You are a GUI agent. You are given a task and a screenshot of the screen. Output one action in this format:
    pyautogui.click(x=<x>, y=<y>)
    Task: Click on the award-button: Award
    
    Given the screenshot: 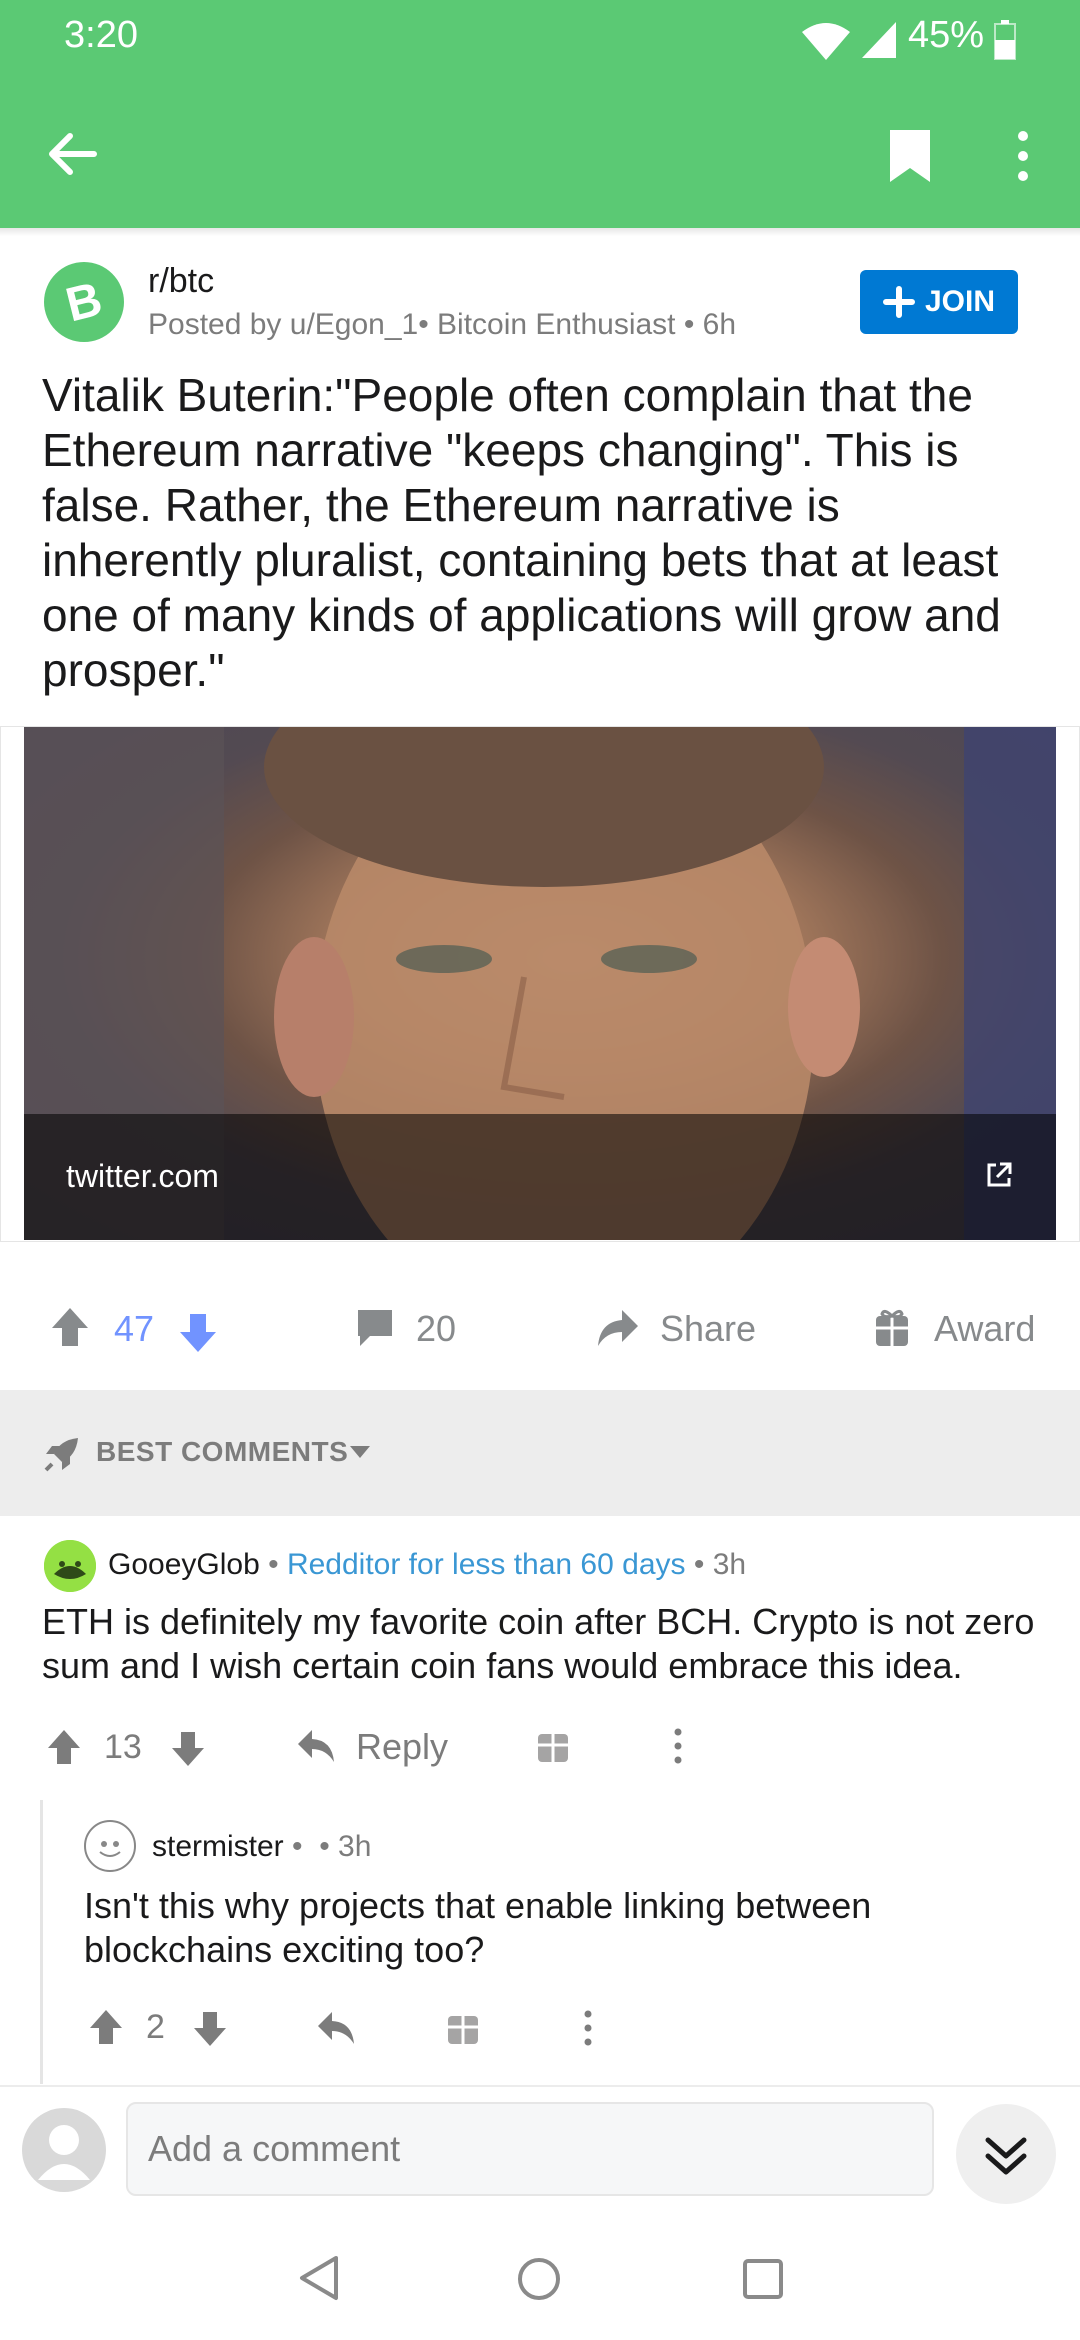 What is the action you would take?
    pyautogui.click(x=984, y=1329)
    